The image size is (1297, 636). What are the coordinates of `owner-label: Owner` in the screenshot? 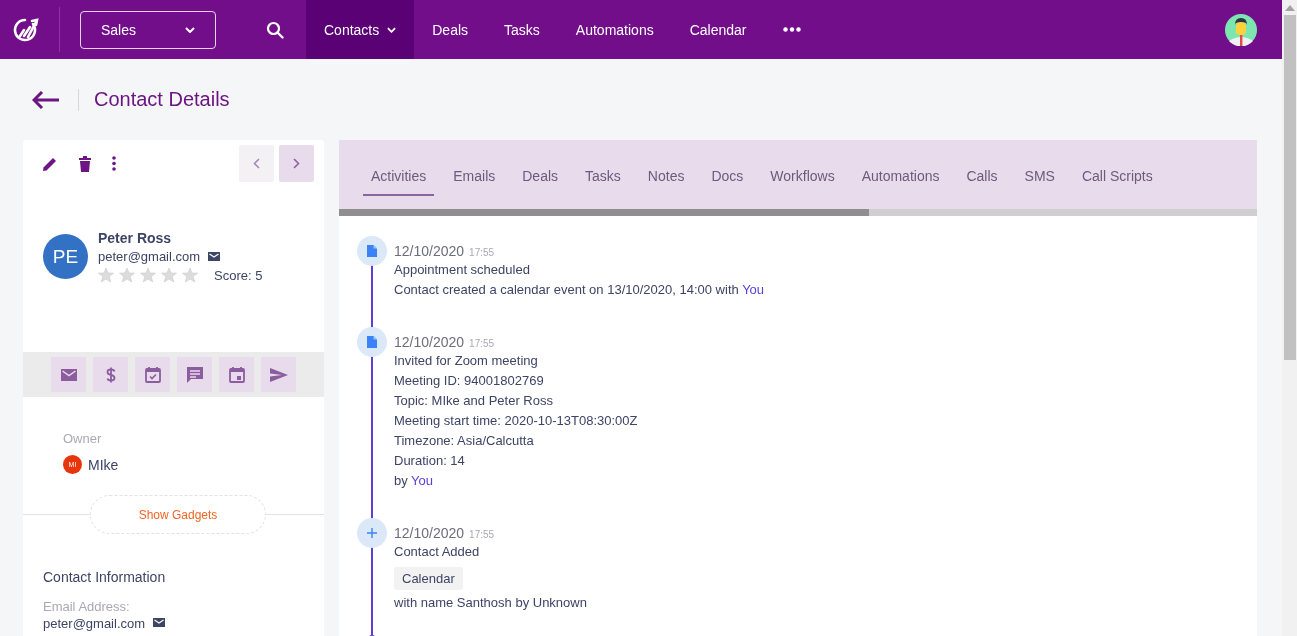 It's located at (83, 438).